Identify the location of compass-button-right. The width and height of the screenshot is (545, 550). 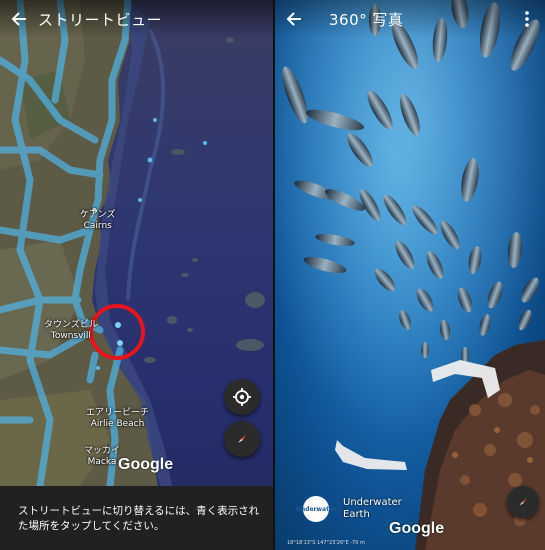
(523, 502).